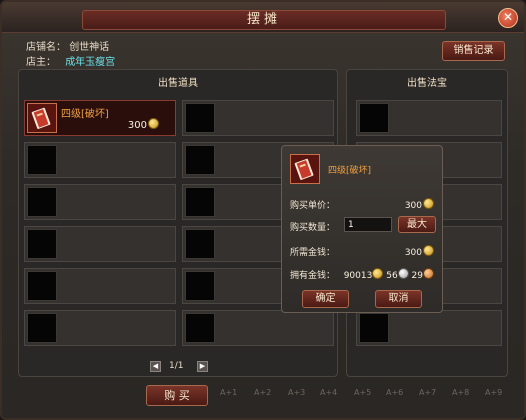 The height and width of the screenshot is (420, 526). I want to click on total-cost: 300, so click(419, 251).